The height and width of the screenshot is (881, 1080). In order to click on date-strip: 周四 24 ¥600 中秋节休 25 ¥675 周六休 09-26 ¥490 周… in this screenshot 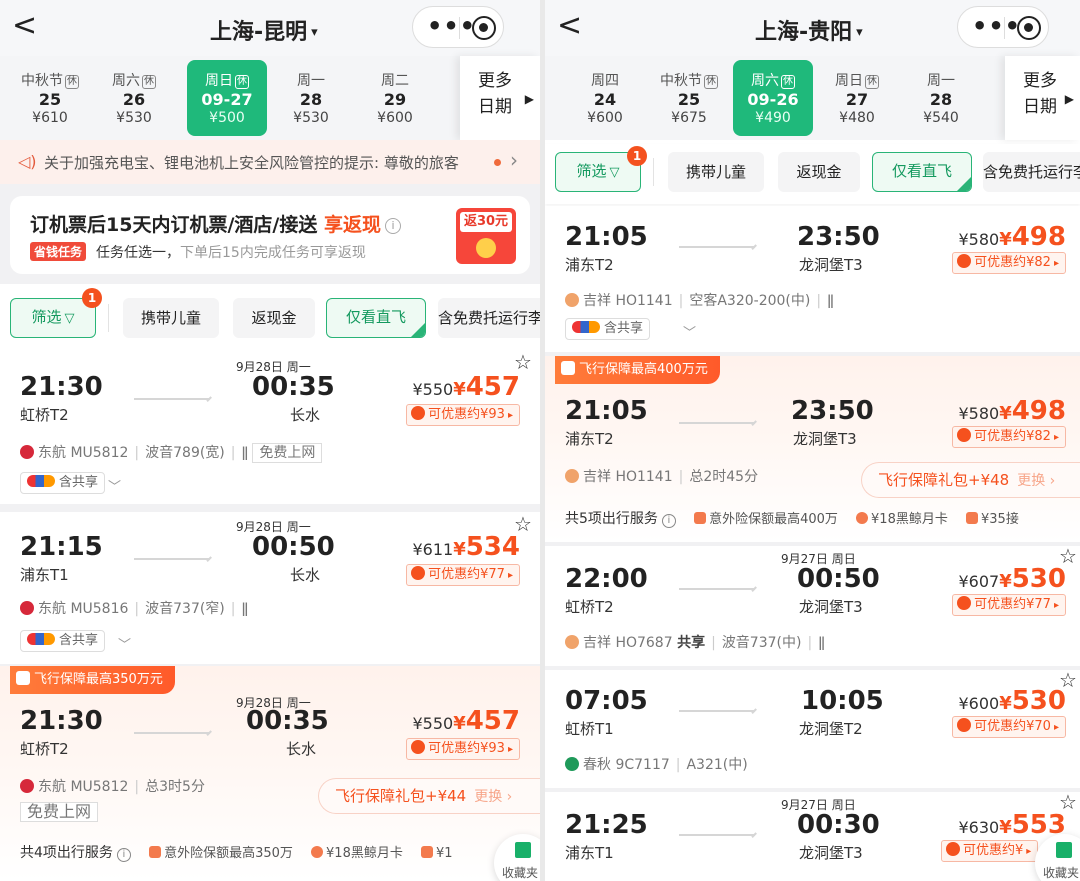, I will do `click(812, 98)`.